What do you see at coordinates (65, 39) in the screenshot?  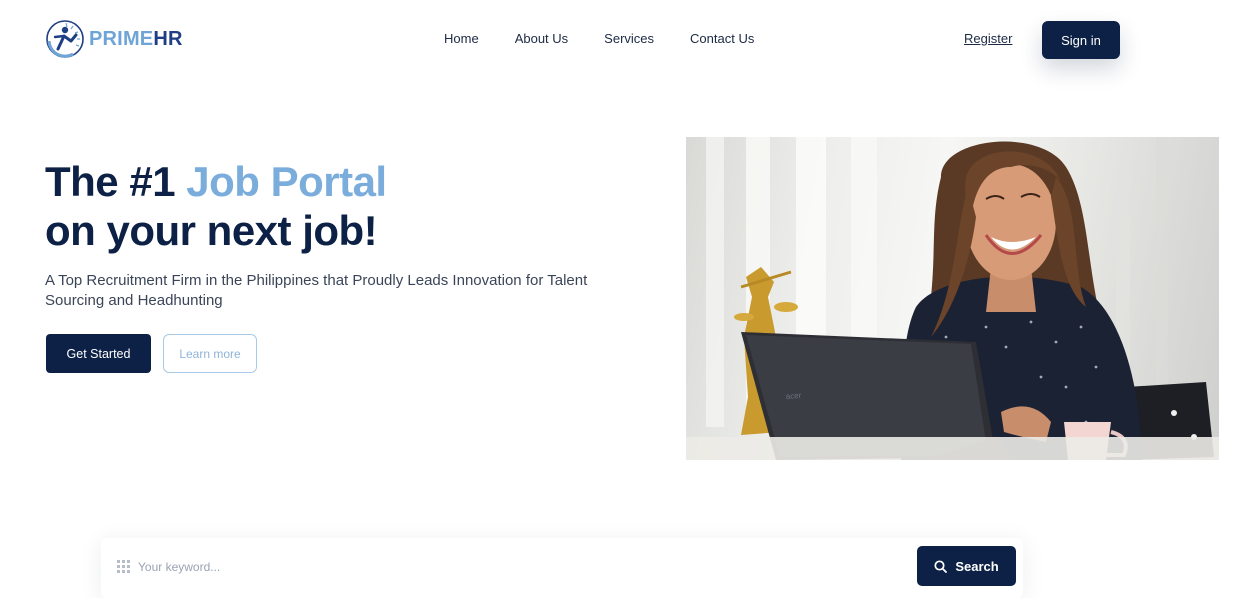 I see `logo-globe-runner-icon` at bounding box center [65, 39].